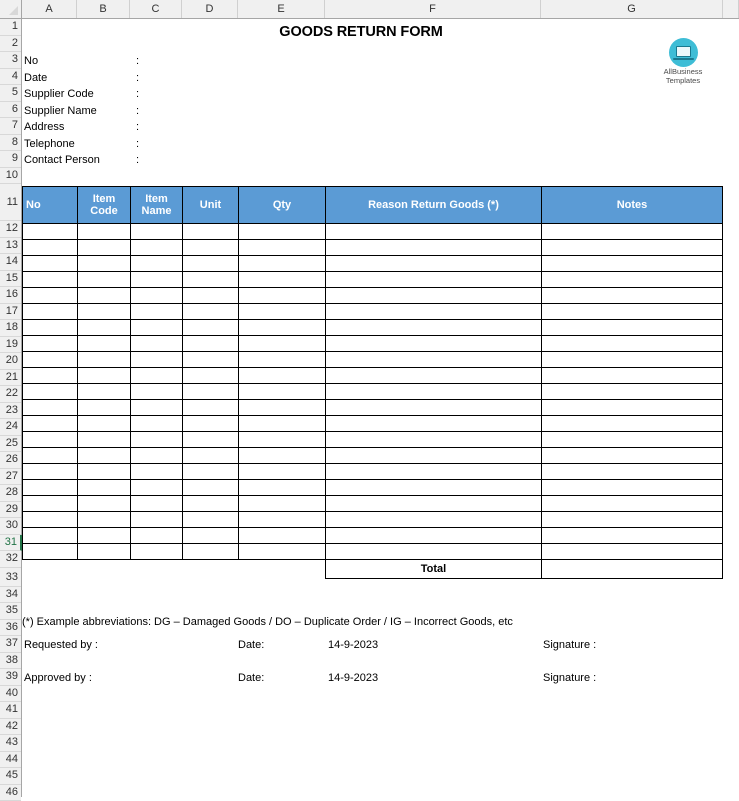 This screenshot has width=739, height=801. Describe the element at coordinates (10, 295) in the screenshot. I see `row-header-16: 16` at that location.